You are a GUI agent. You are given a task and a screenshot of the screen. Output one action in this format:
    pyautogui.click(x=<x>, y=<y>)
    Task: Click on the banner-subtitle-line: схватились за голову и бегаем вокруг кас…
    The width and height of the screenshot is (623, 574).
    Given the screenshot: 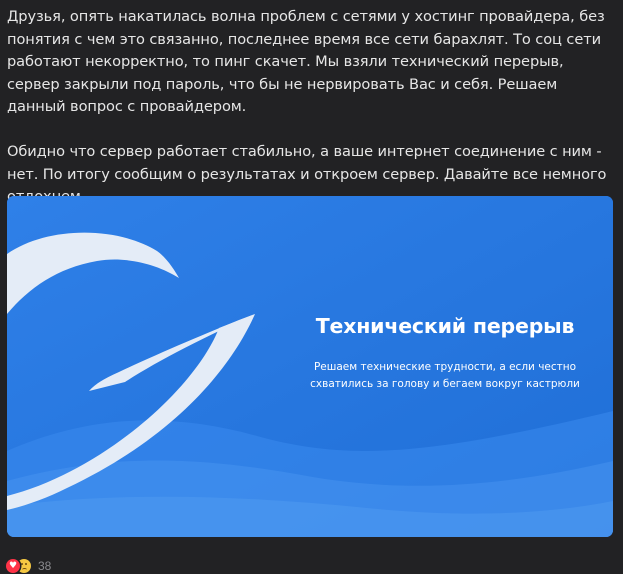 What is the action you would take?
    pyautogui.click(x=445, y=384)
    